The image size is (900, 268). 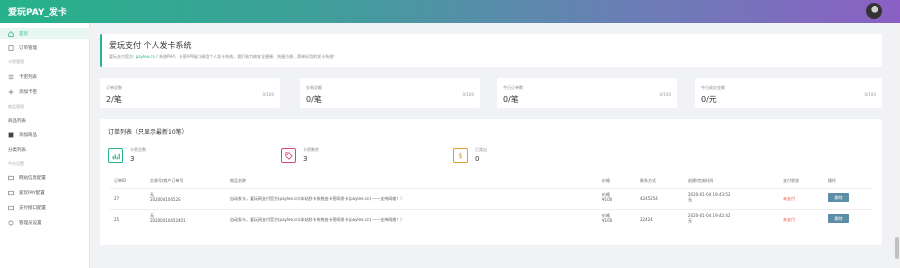 What do you see at coordinates (150, 45) in the screenshot?
I see `page-title: 爱玩支付 个人发卡系统` at bounding box center [150, 45].